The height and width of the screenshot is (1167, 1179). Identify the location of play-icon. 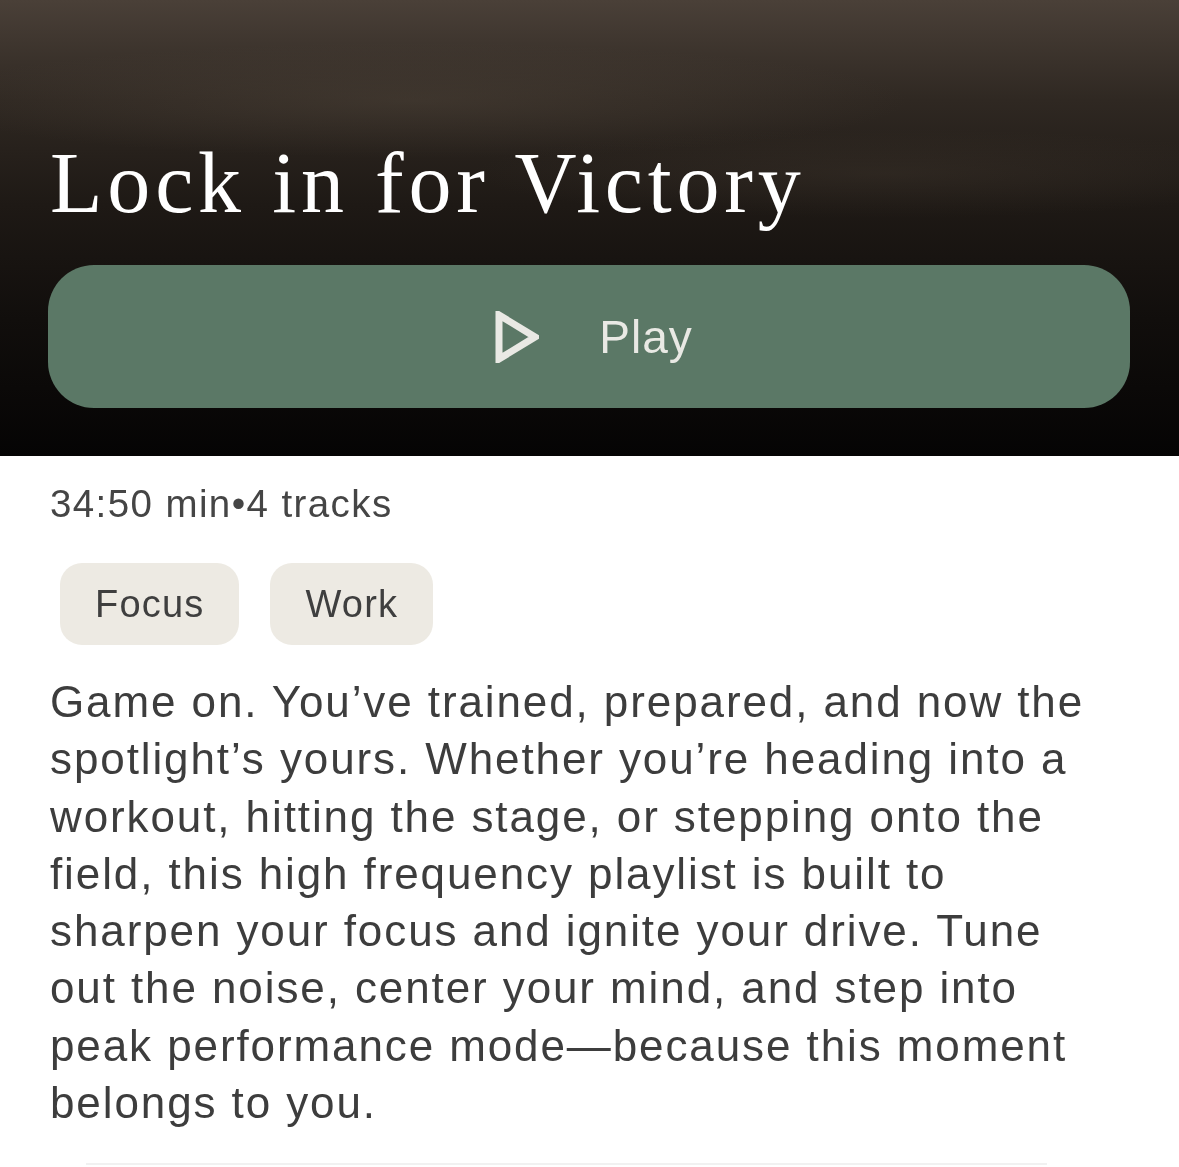
(517, 336).